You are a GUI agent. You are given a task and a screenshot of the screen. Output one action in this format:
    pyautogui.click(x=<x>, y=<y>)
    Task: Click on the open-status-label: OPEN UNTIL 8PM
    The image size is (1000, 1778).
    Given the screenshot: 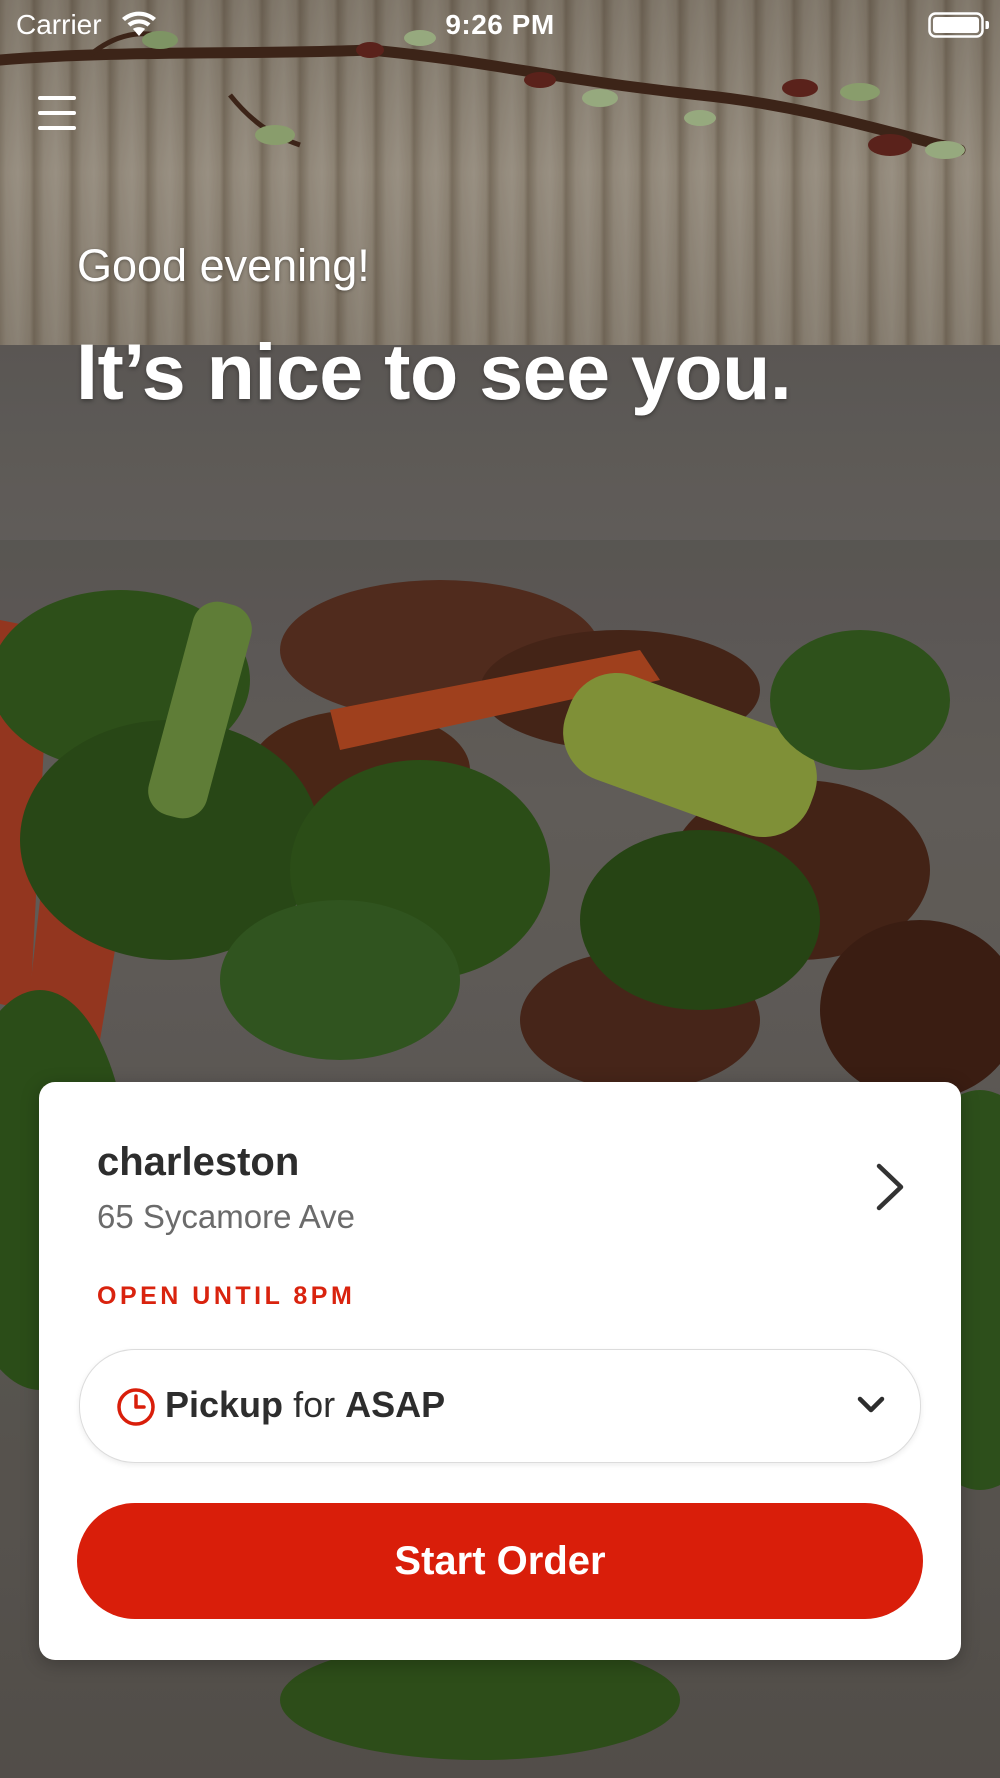 What is the action you would take?
    pyautogui.click(x=226, y=1296)
    